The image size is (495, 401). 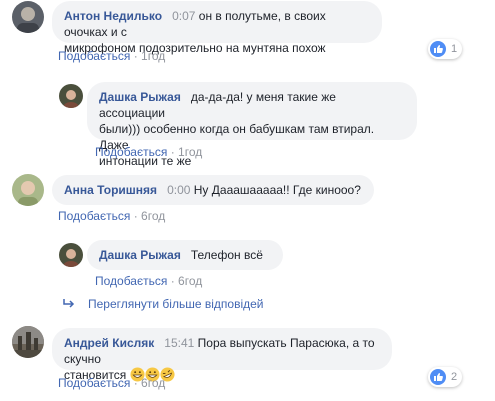 I want to click on reaction-summary: 1, so click(x=445, y=49).